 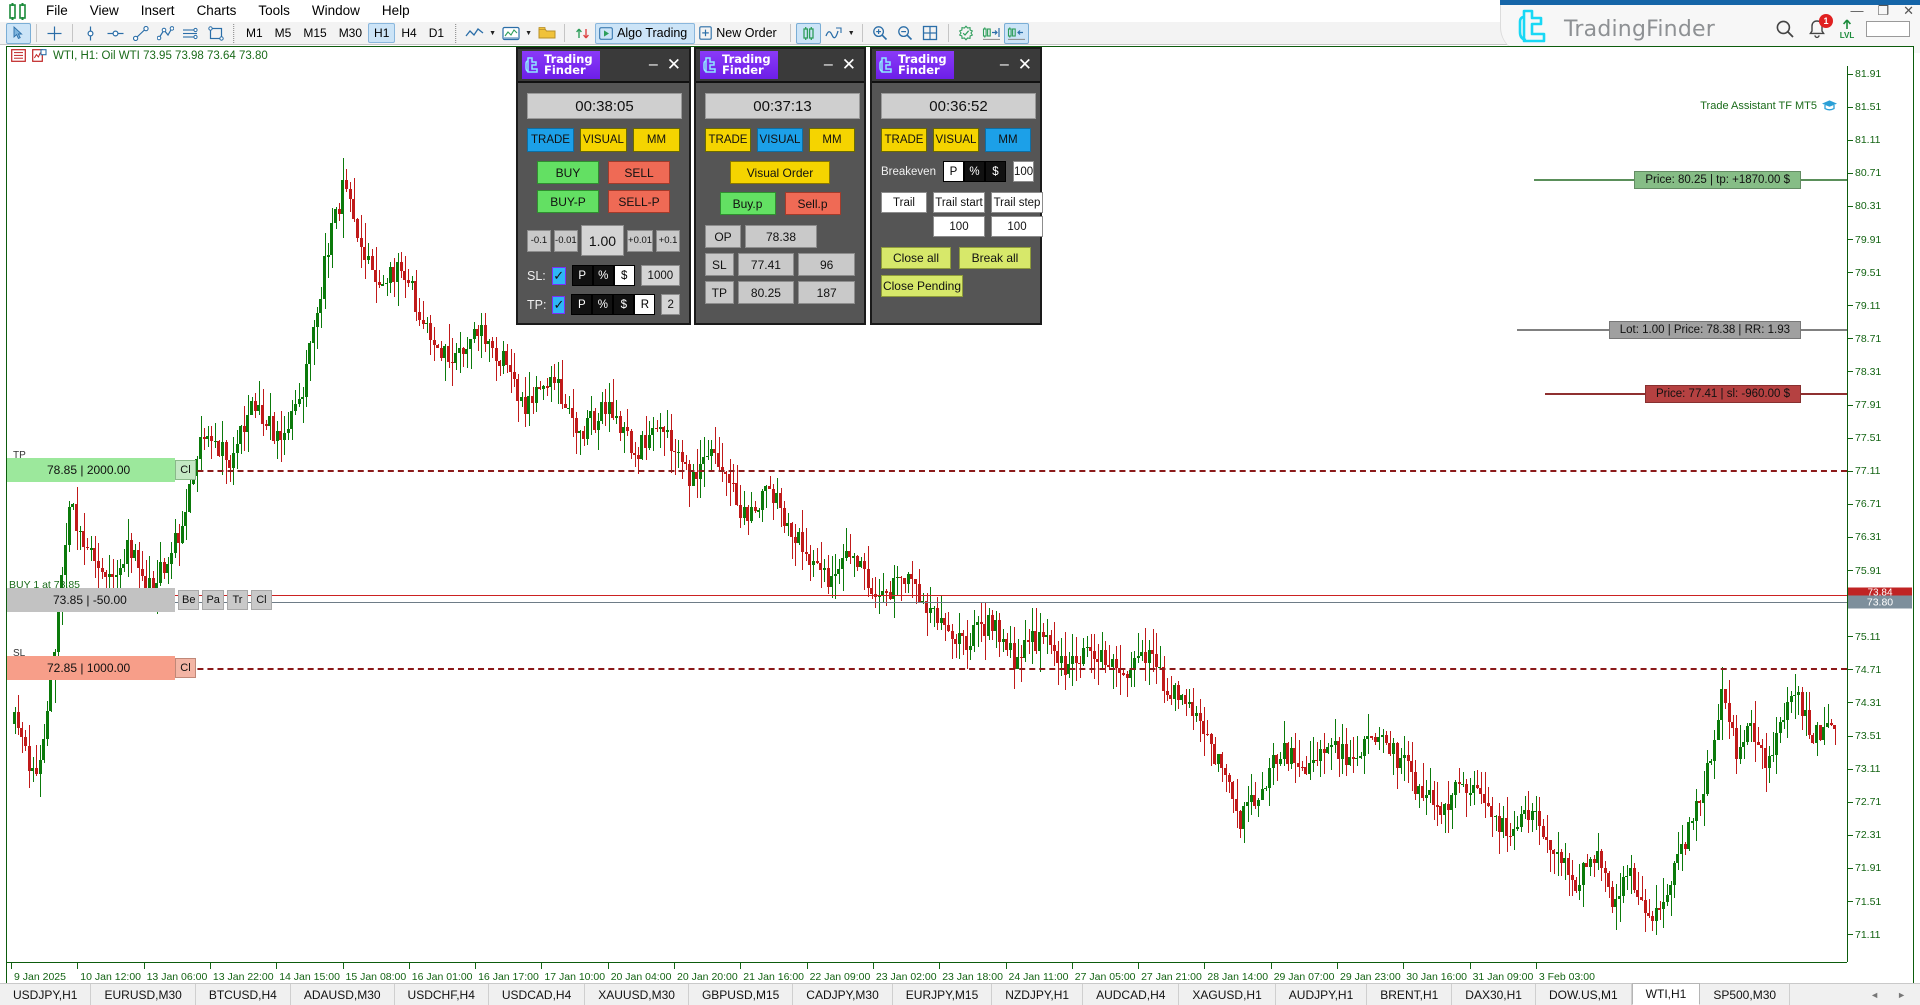 I want to click on auto-scroll-icon, so click(x=833, y=33).